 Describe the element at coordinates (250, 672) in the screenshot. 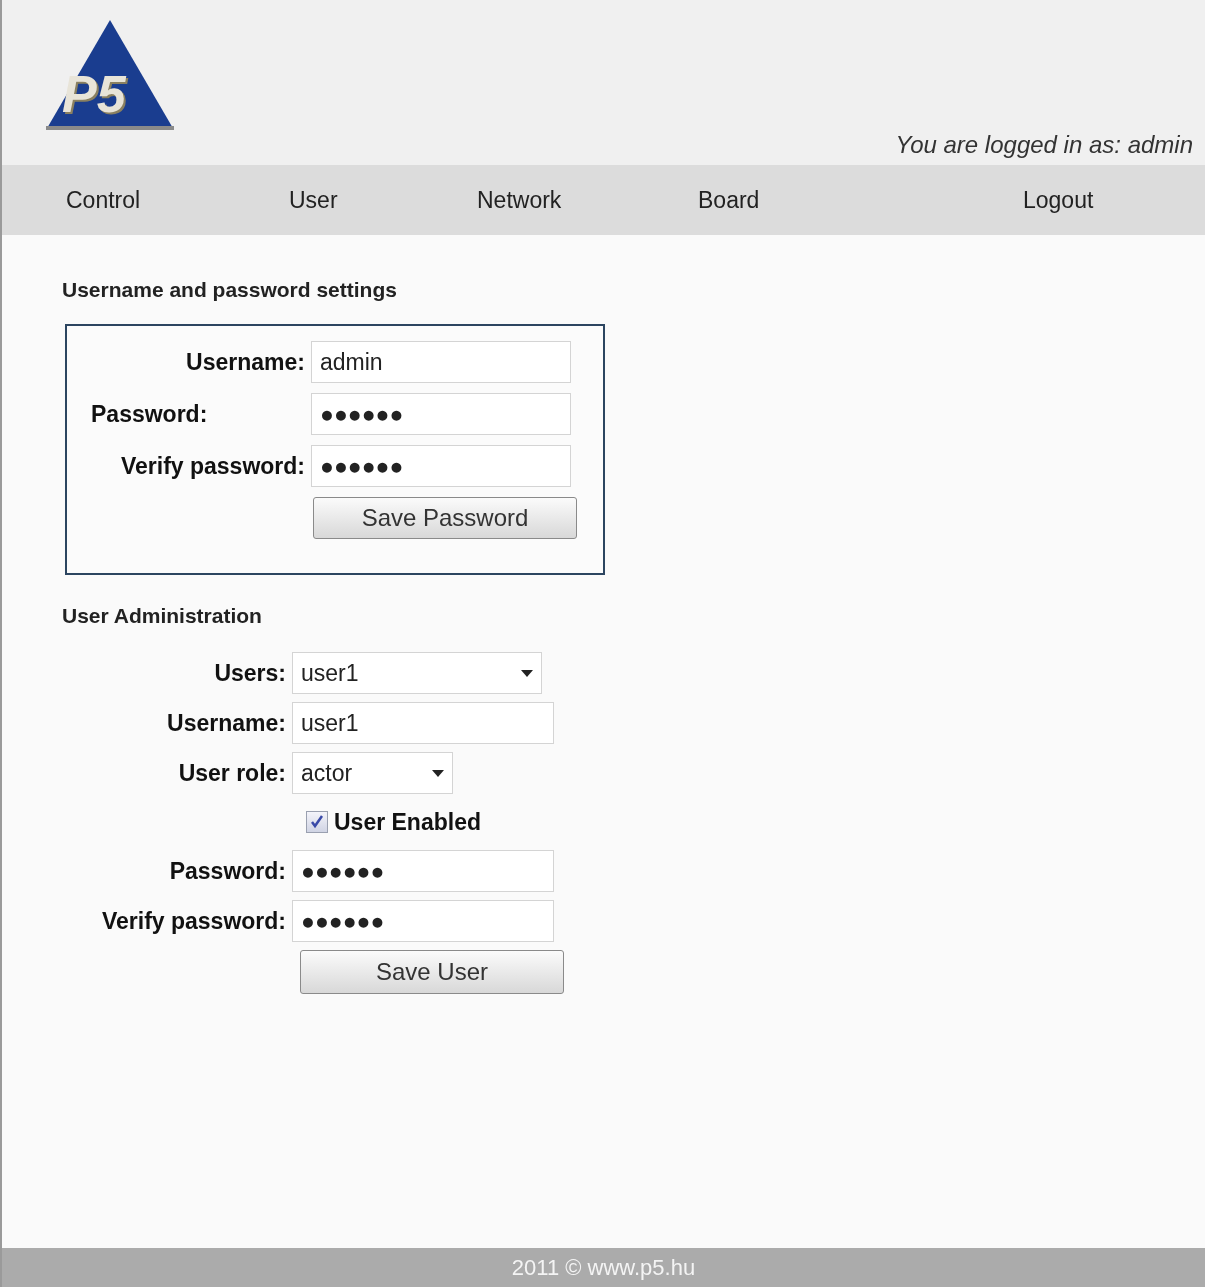

I see `field-label: Users:` at that location.